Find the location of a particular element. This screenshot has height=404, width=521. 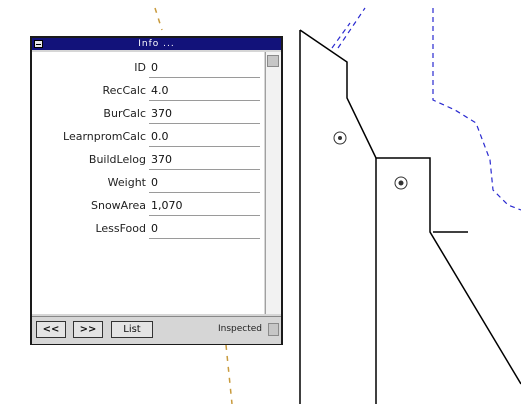

list-button: List is located at coordinates (132, 329).